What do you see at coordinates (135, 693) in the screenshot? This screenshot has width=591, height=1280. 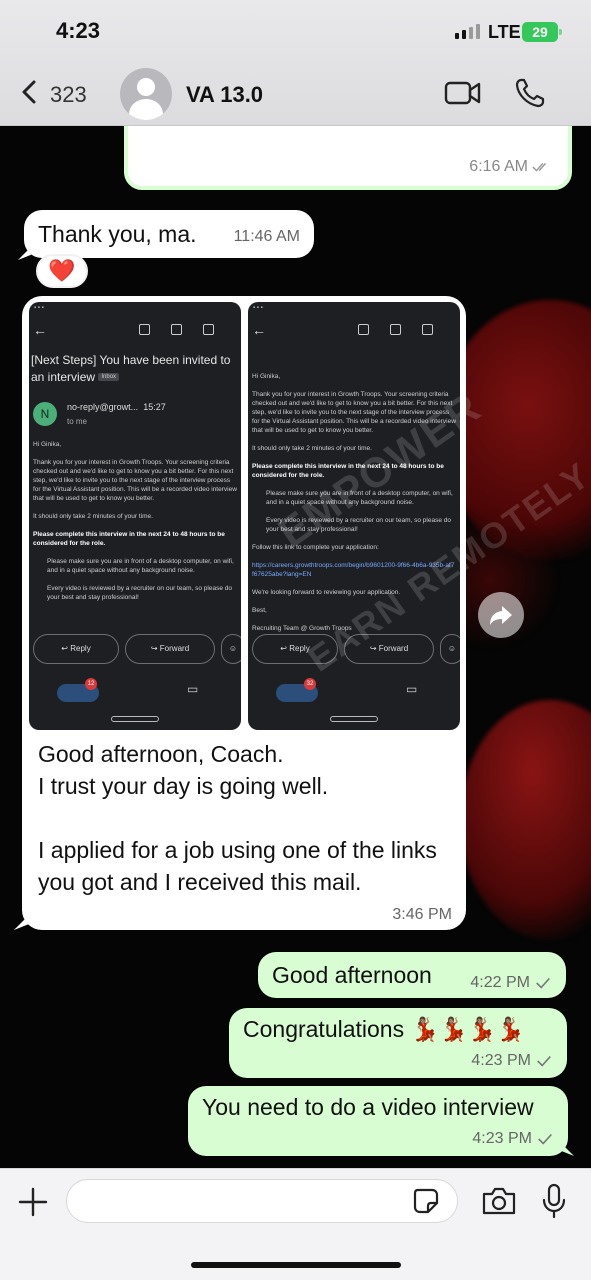 I see `gmail-bottom-bar: 12 ▭` at bounding box center [135, 693].